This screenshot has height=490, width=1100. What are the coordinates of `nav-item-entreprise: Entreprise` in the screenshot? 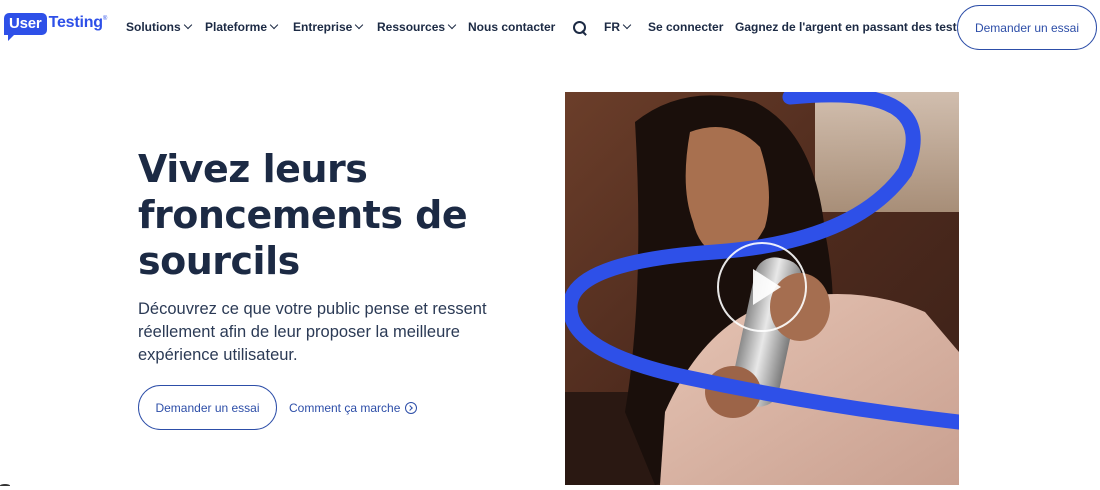 It's located at (328, 27).